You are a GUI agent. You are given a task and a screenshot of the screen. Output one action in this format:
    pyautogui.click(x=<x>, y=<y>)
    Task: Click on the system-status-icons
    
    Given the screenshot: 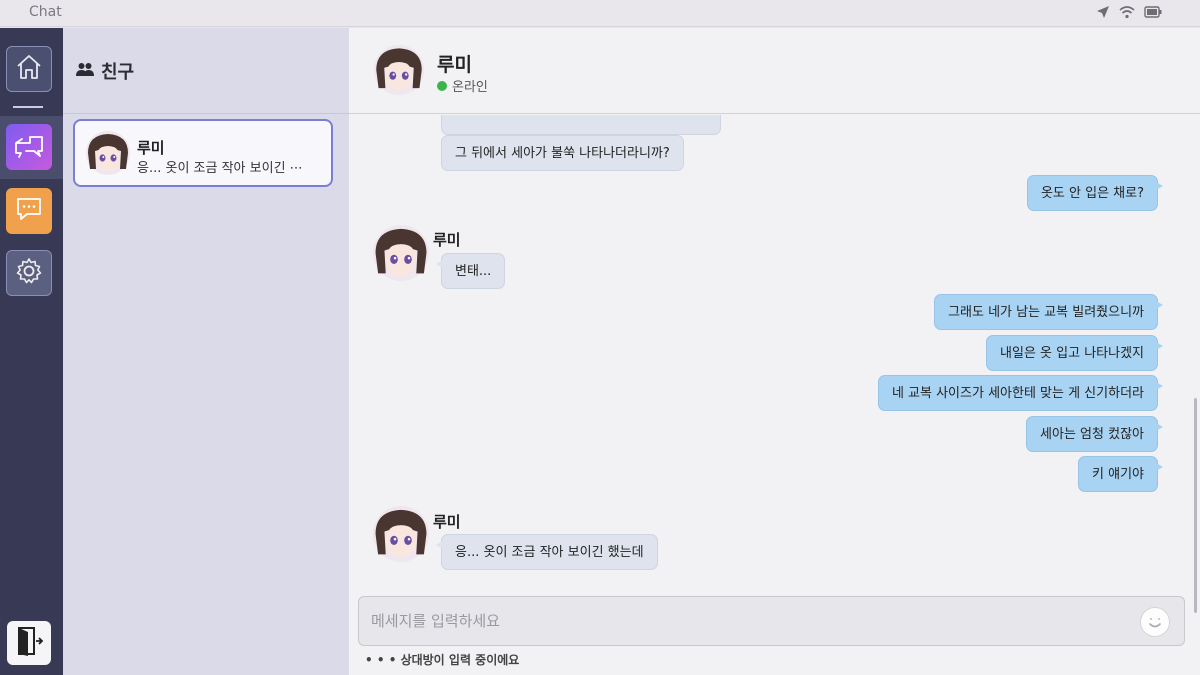 What is the action you would take?
    pyautogui.click(x=1129, y=12)
    